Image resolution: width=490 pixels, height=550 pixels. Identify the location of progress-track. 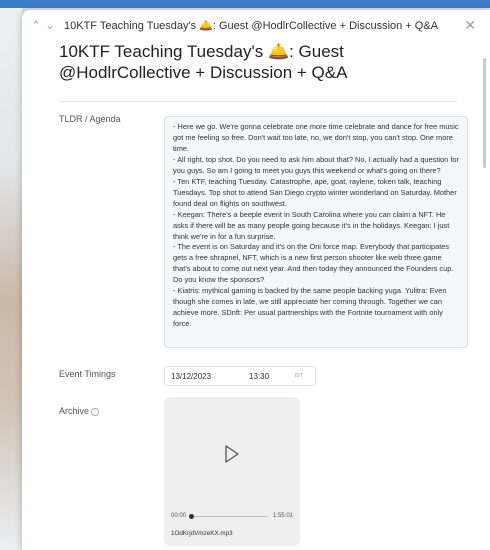
(228, 516).